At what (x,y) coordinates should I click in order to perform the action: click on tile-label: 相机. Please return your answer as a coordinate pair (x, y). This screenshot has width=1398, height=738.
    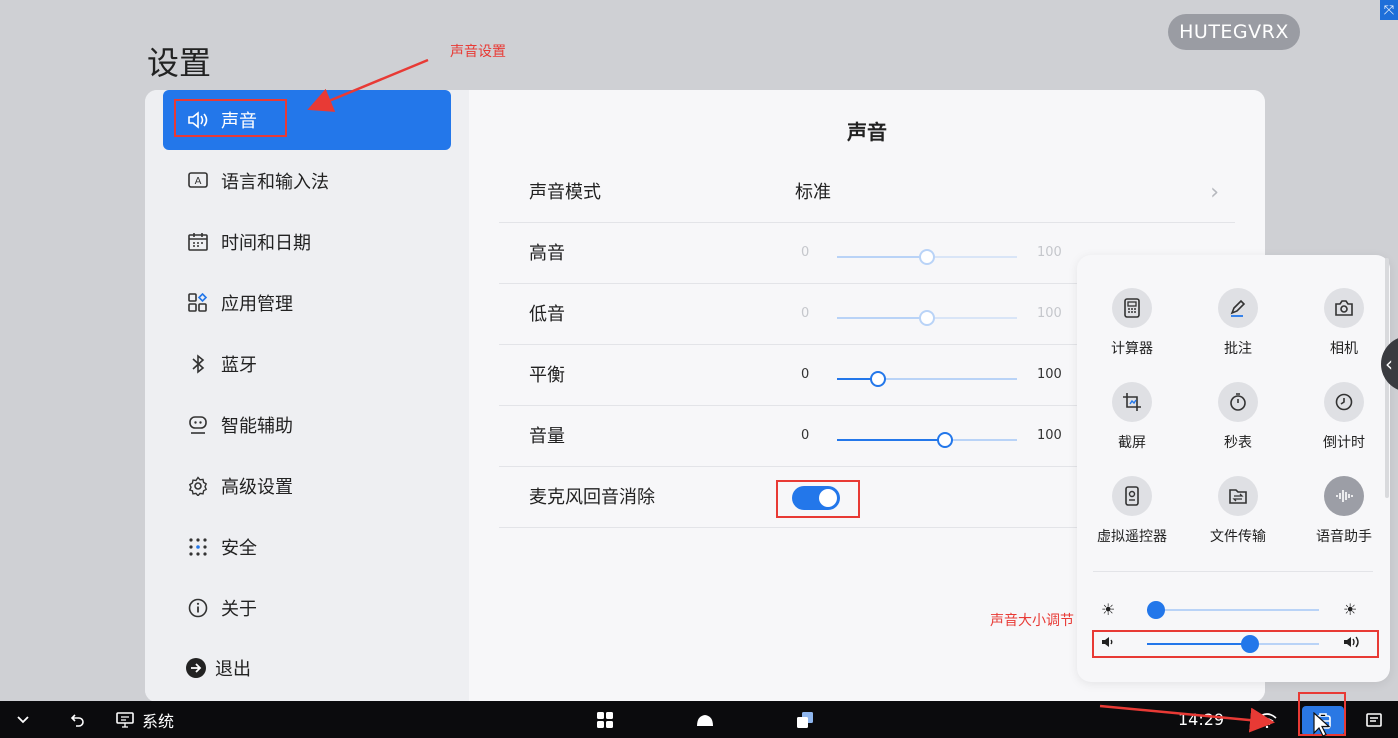
    Looking at the image, I should click on (1344, 349).